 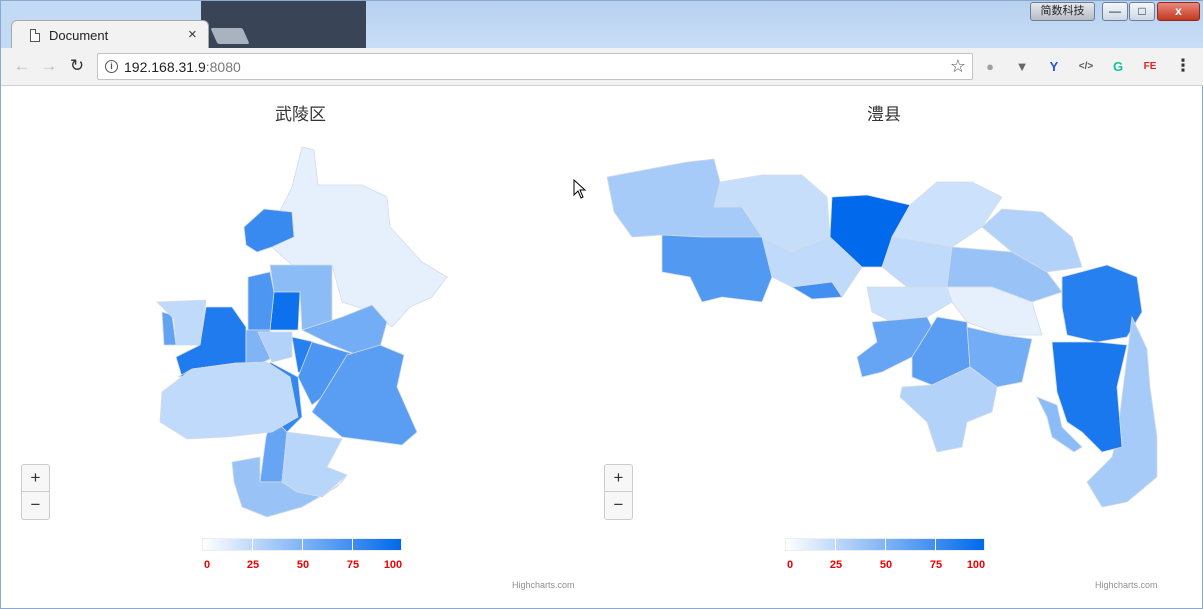 I want to click on new-tab-button, so click(x=230, y=36).